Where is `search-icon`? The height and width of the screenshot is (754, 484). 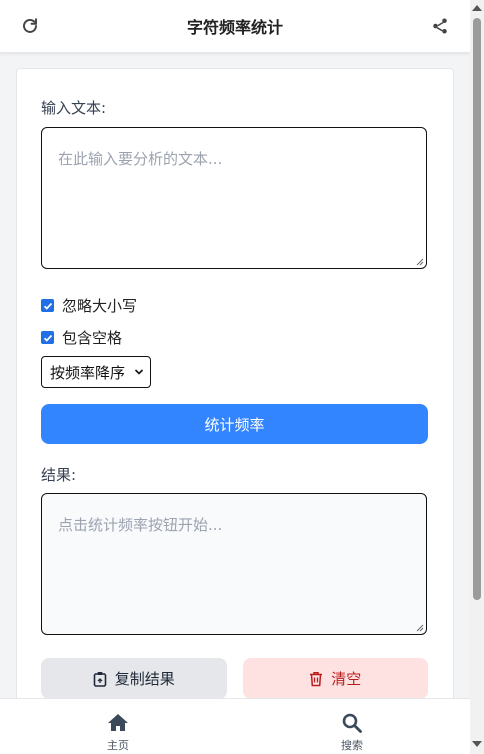 search-icon is located at coordinates (352, 723).